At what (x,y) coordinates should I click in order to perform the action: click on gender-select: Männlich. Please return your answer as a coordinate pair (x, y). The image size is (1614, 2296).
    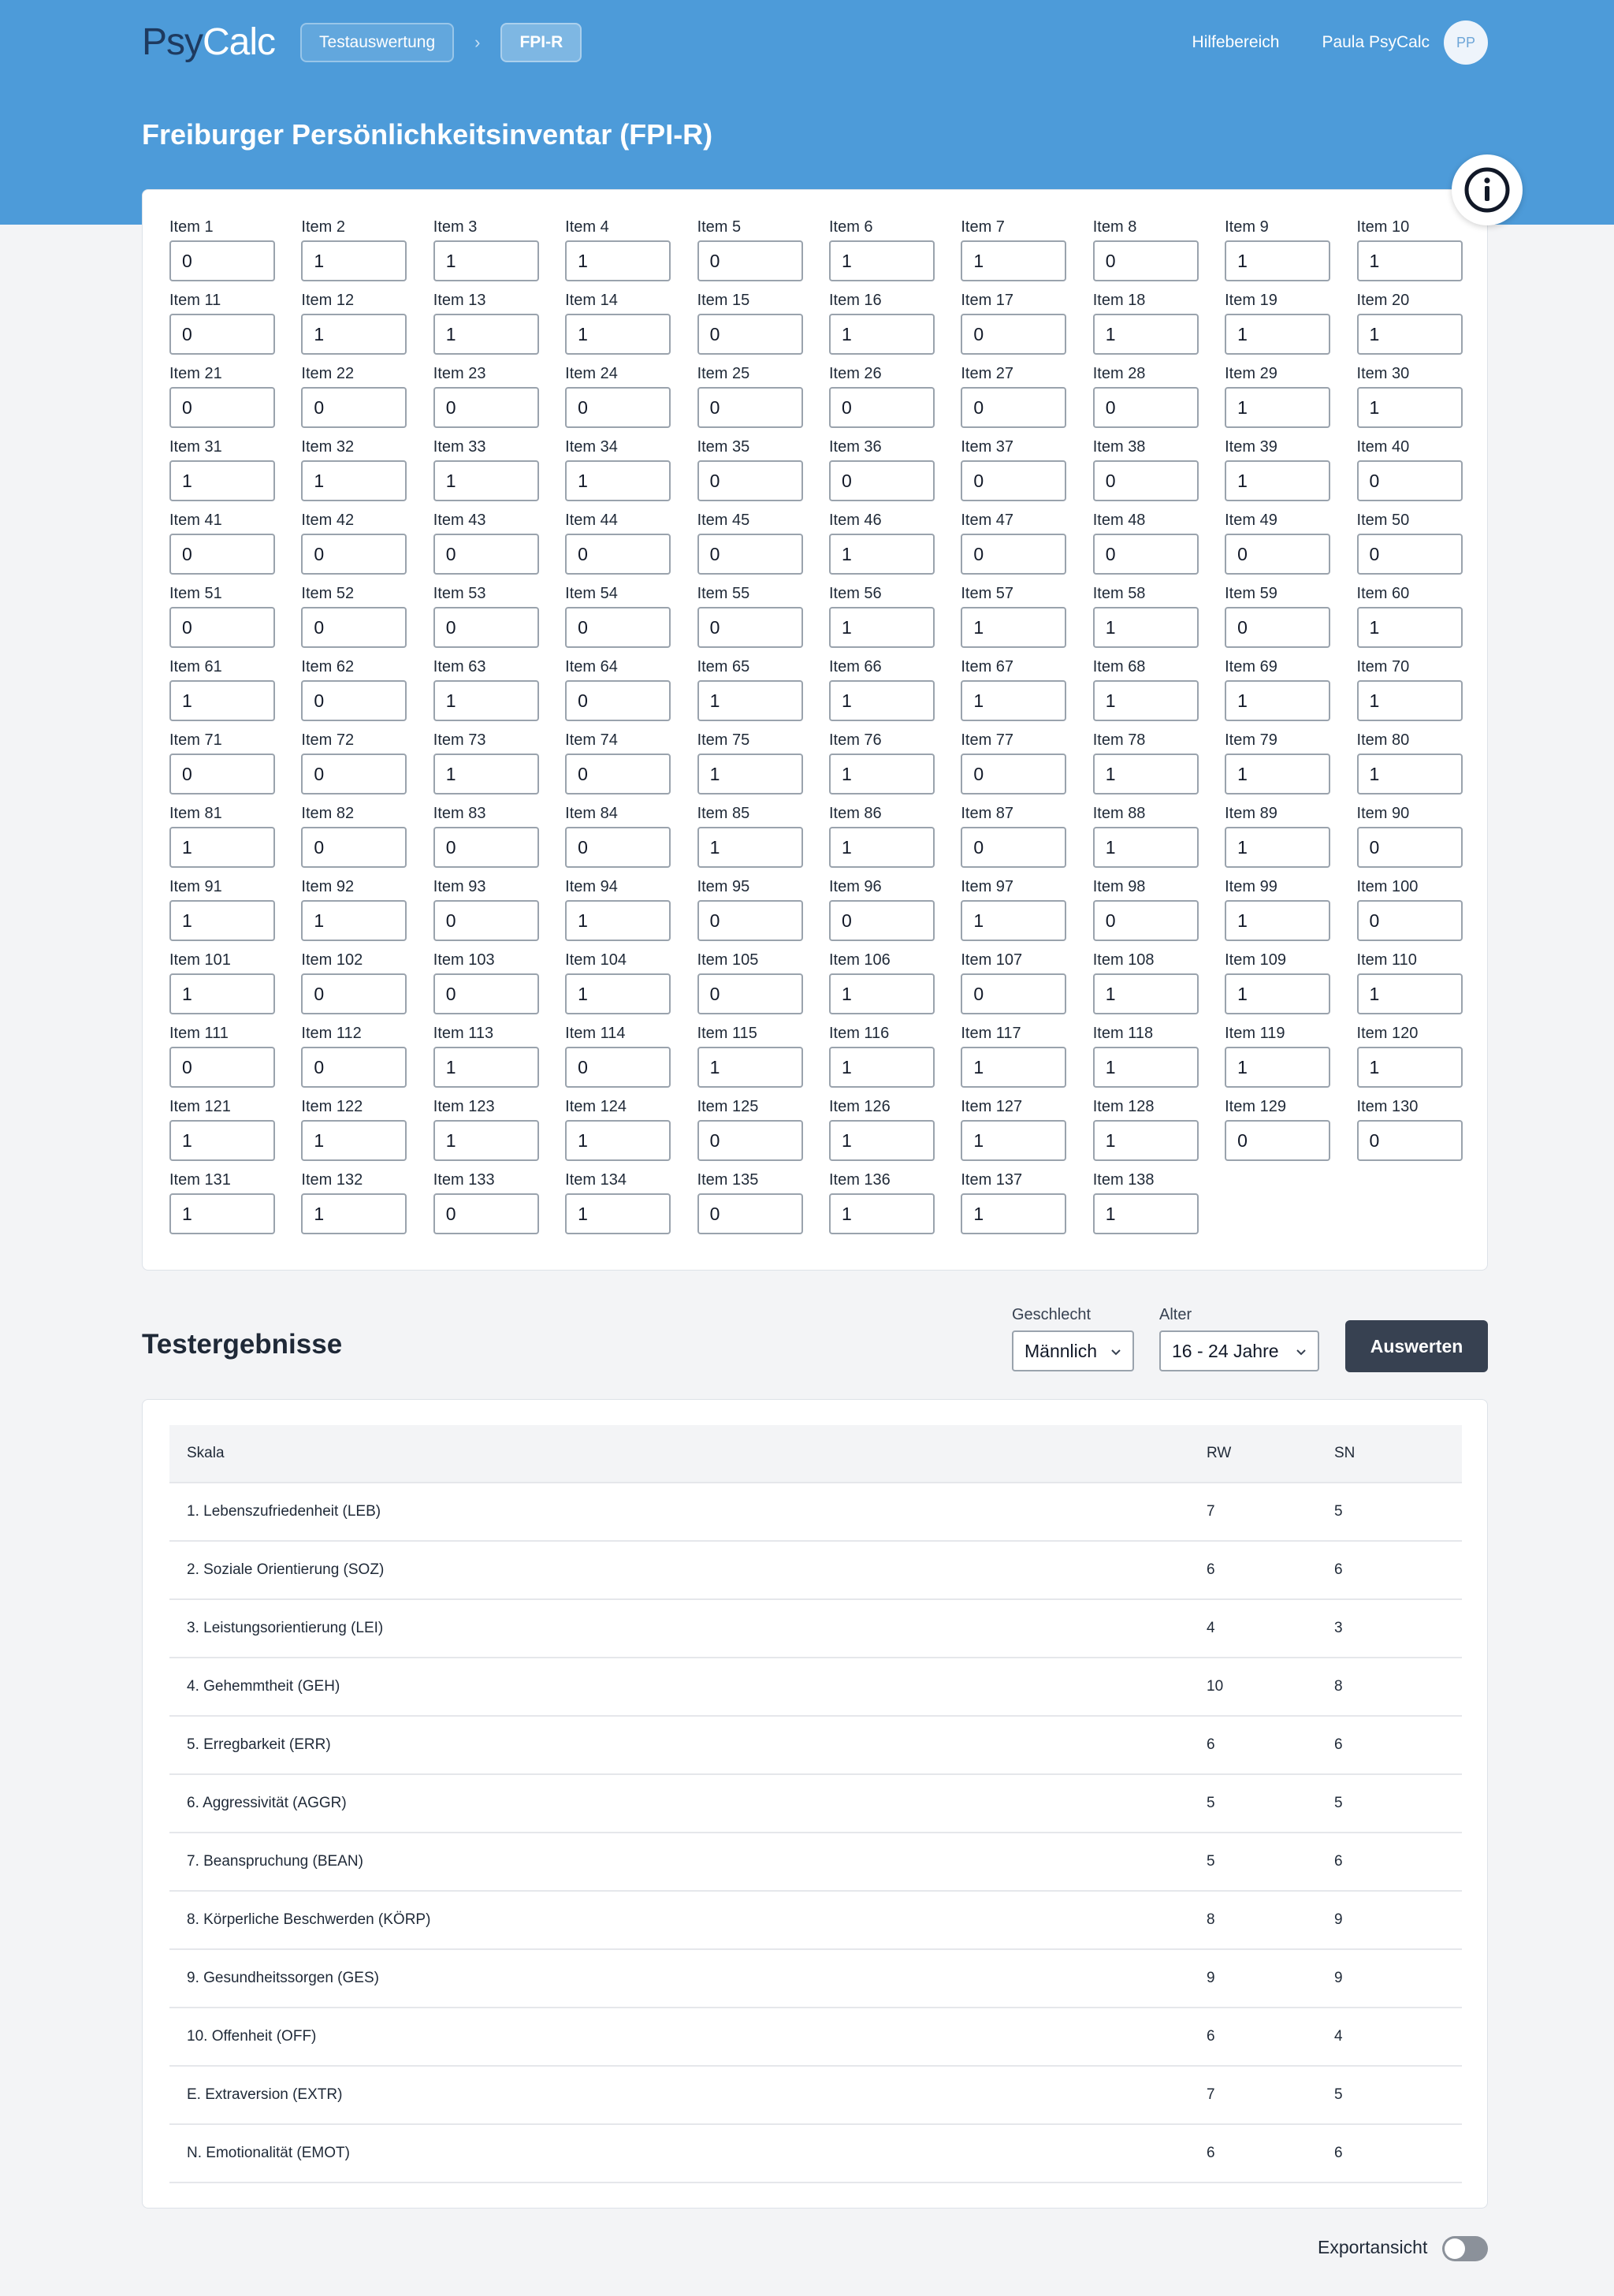
    Looking at the image, I should click on (1073, 1350).